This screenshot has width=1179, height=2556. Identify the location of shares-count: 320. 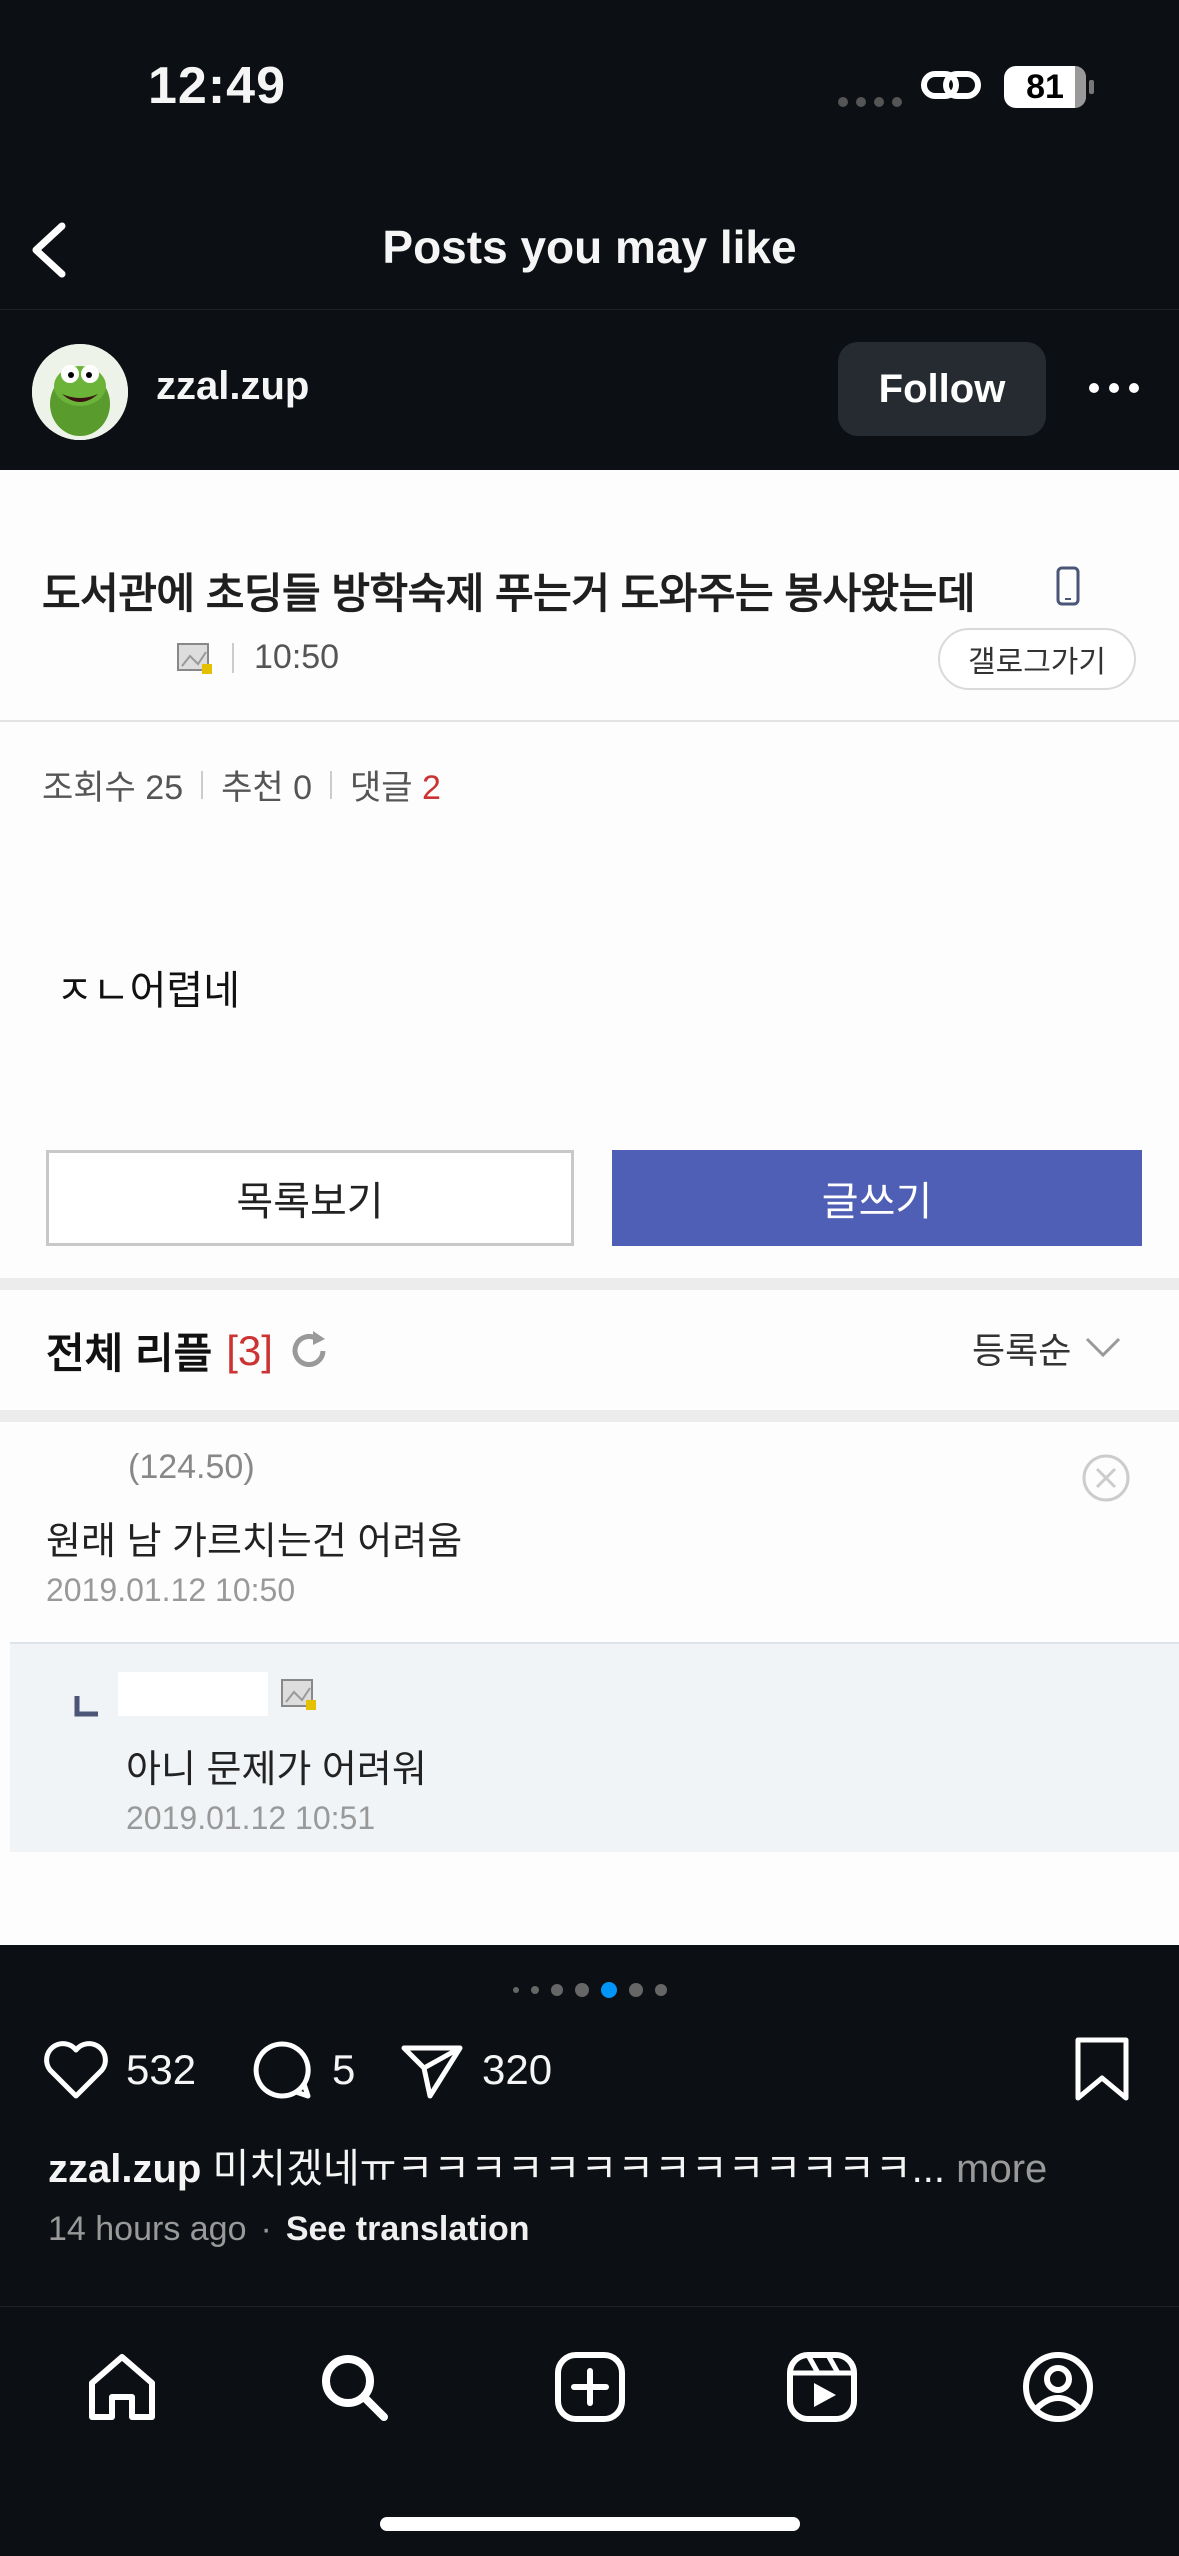
(517, 2069).